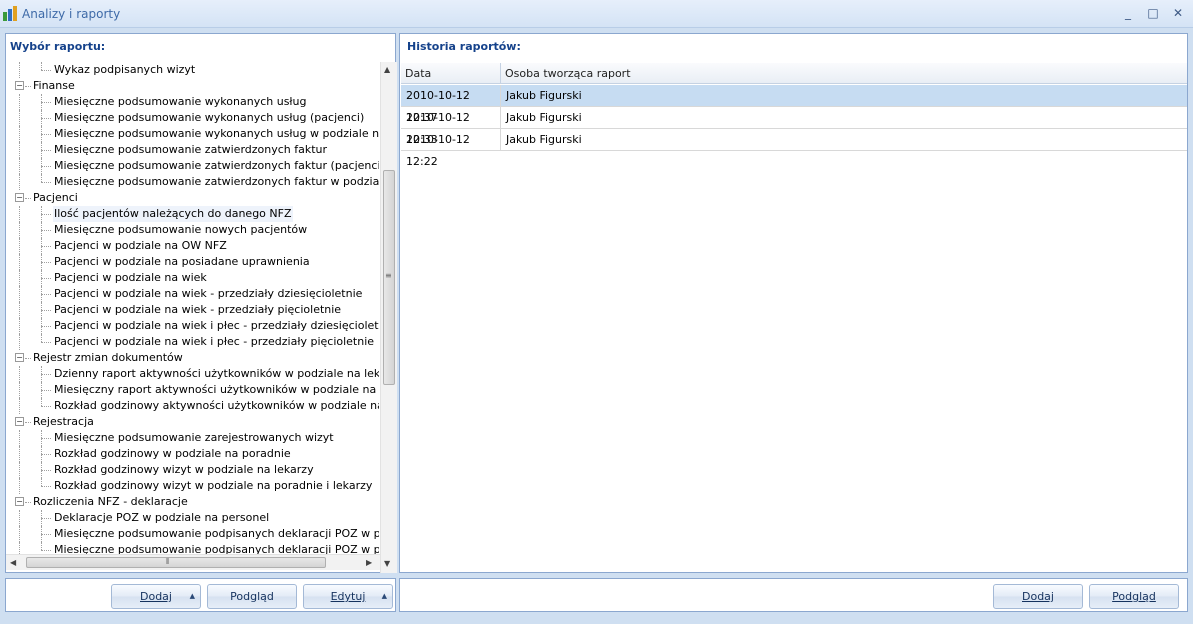  What do you see at coordinates (1128, 13) in the screenshot?
I see `minimize-icon: _` at bounding box center [1128, 13].